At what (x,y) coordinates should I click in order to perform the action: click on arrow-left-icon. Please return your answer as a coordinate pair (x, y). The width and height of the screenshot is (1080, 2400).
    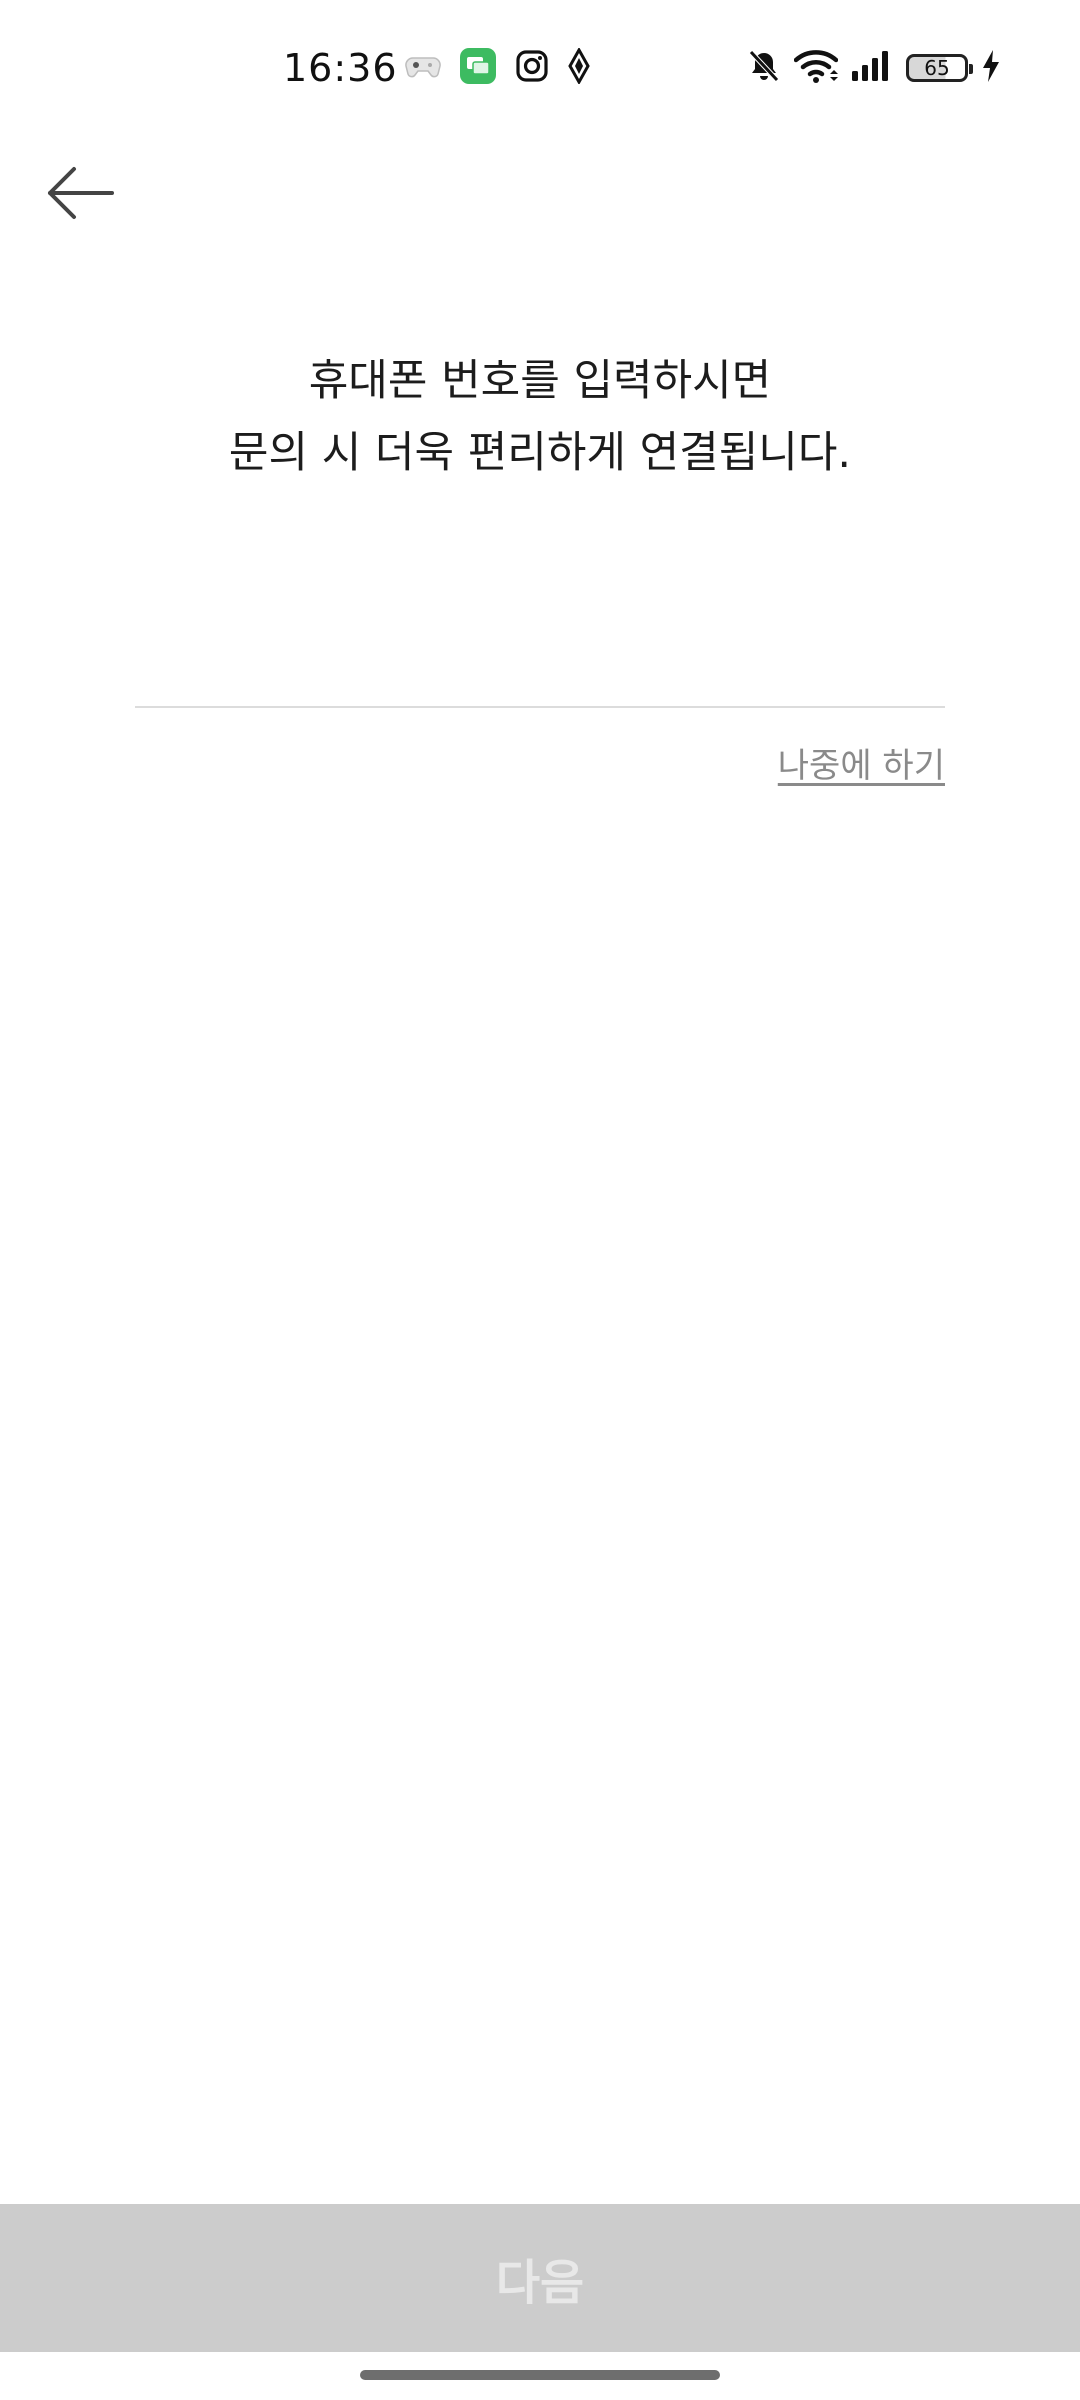
    Looking at the image, I should click on (80, 195).